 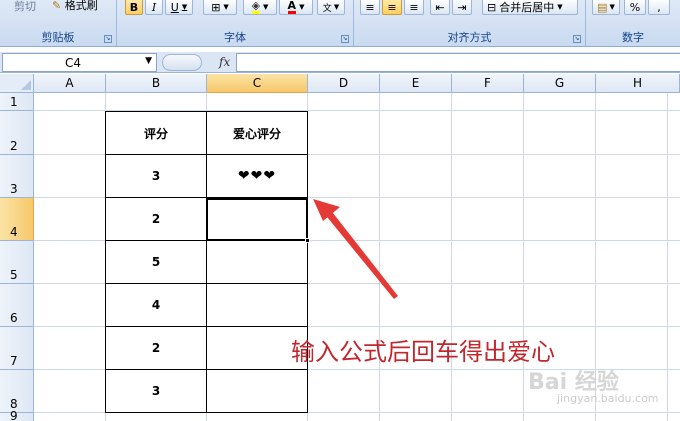 What do you see at coordinates (360, 253) in the screenshot?
I see `arrow-shaft` at bounding box center [360, 253].